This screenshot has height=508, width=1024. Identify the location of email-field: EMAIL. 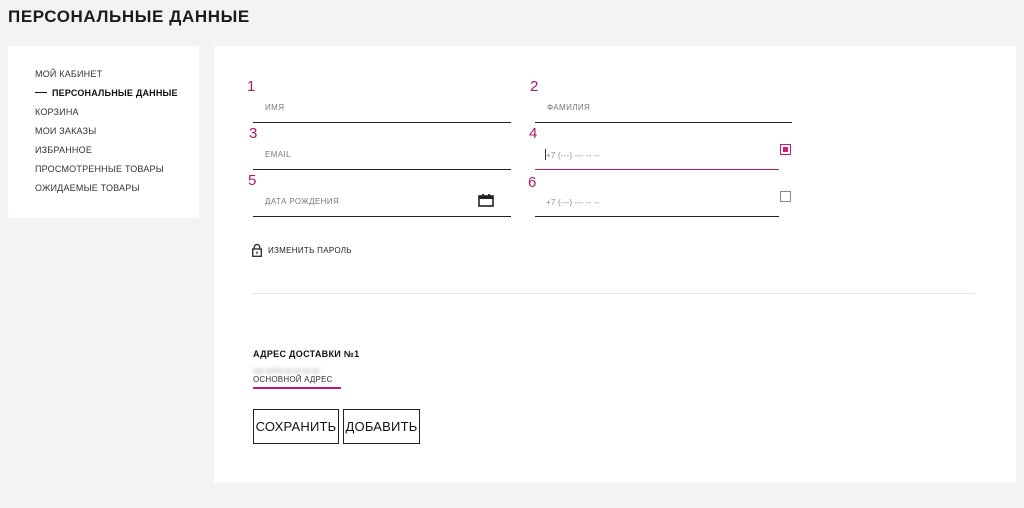
(382, 155).